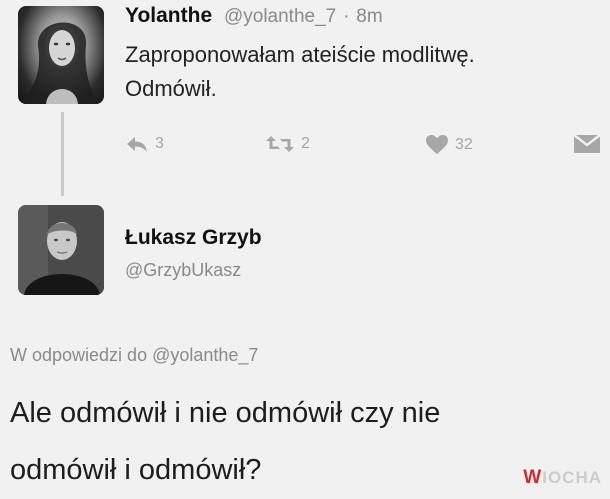 Image resolution: width=610 pixels, height=499 pixels. What do you see at coordinates (205, 355) in the screenshot?
I see `mention-link: @yolanthe_7` at bounding box center [205, 355].